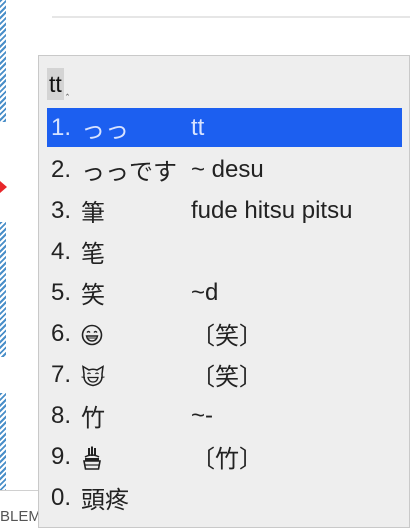 This screenshot has width=410, height=528. What do you see at coordinates (61, 292) in the screenshot?
I see `candidate-number: 5.` at bounding box center [61, 292].